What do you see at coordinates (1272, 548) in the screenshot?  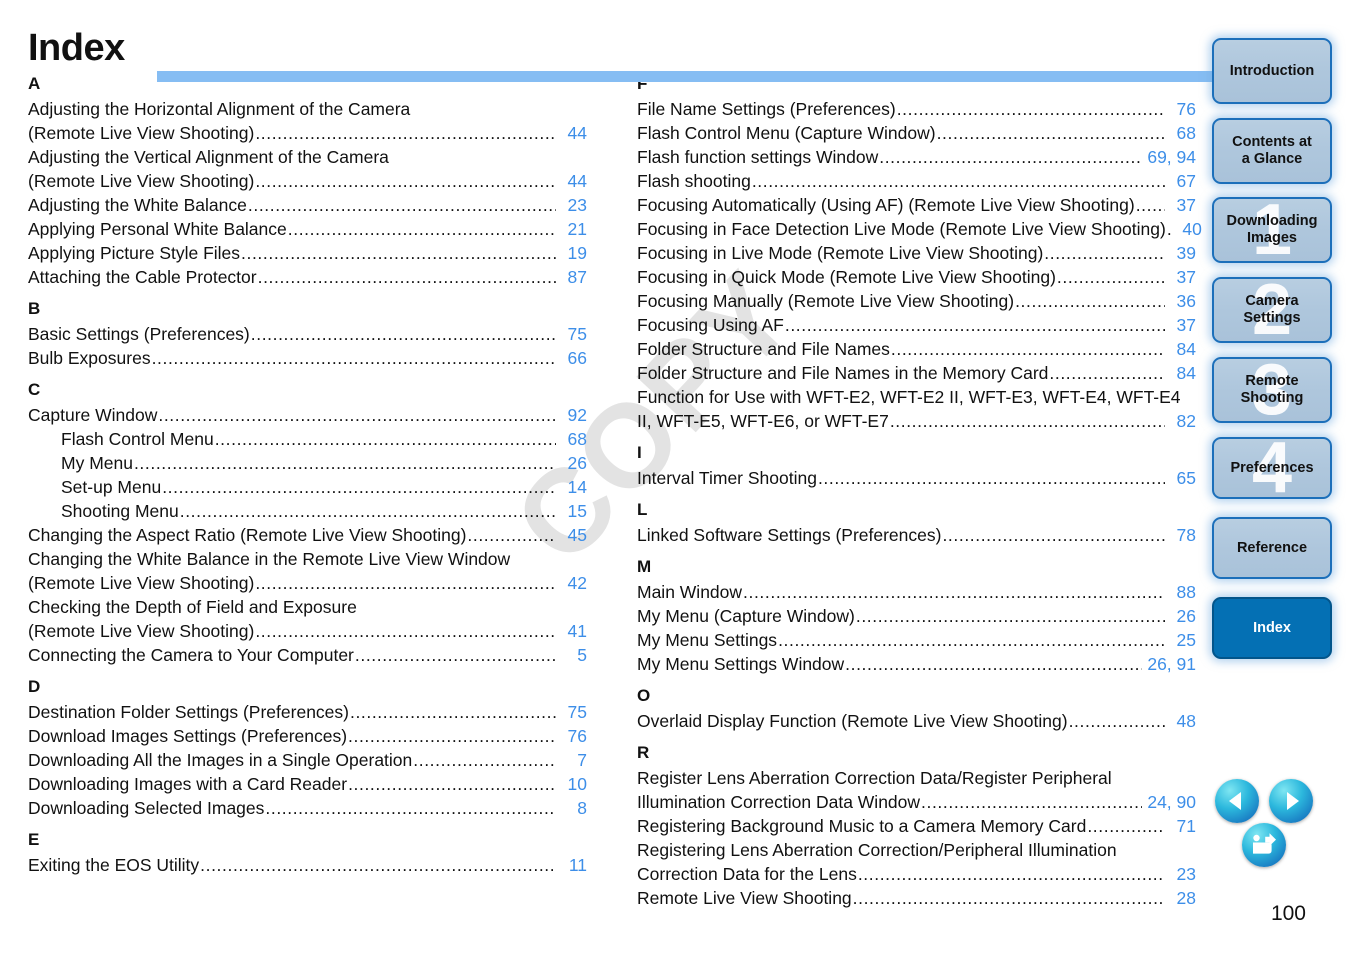 I see `sidebar-item-reference: Reference` at bounding box center [1272, 548].